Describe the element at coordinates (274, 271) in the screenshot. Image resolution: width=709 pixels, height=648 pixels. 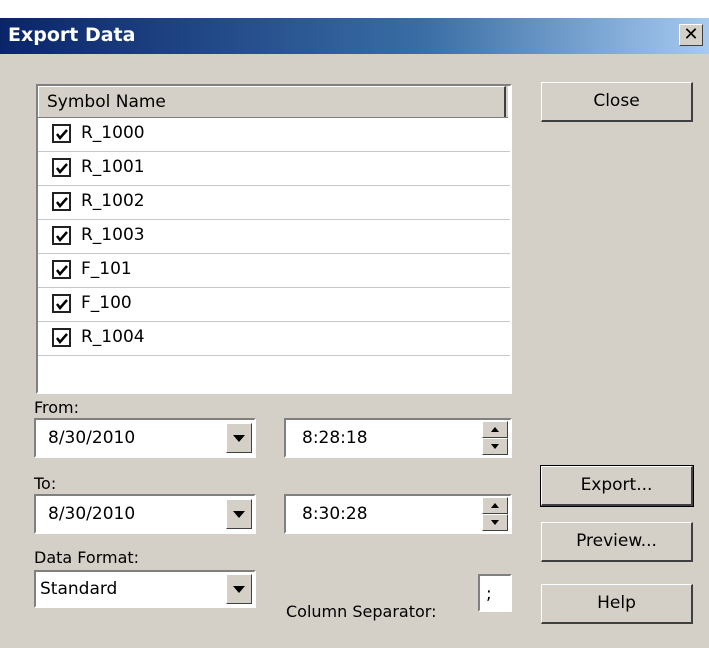
I see `list-item: F_101` at that location.